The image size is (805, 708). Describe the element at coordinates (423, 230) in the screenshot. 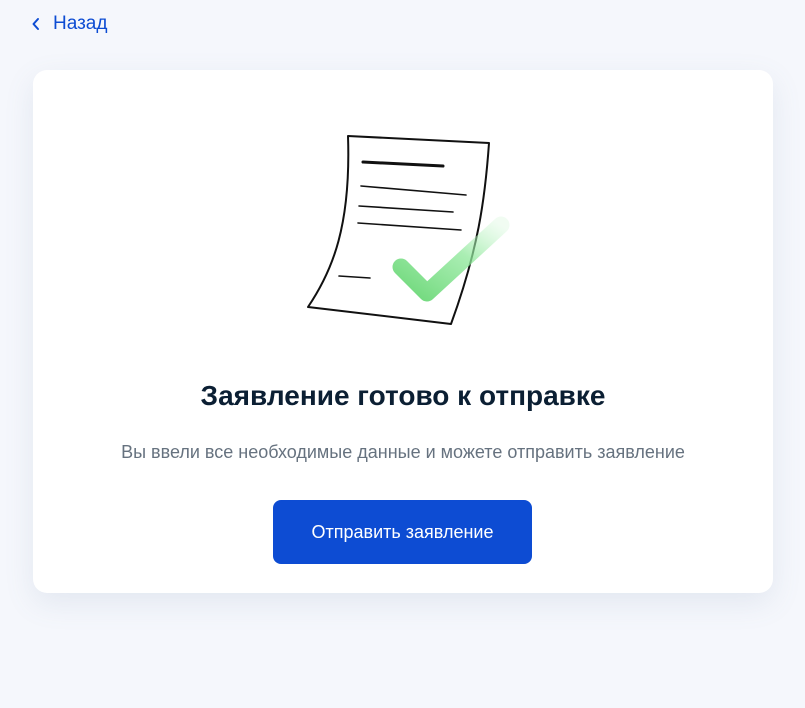

I see `document-check-icon` at that location.